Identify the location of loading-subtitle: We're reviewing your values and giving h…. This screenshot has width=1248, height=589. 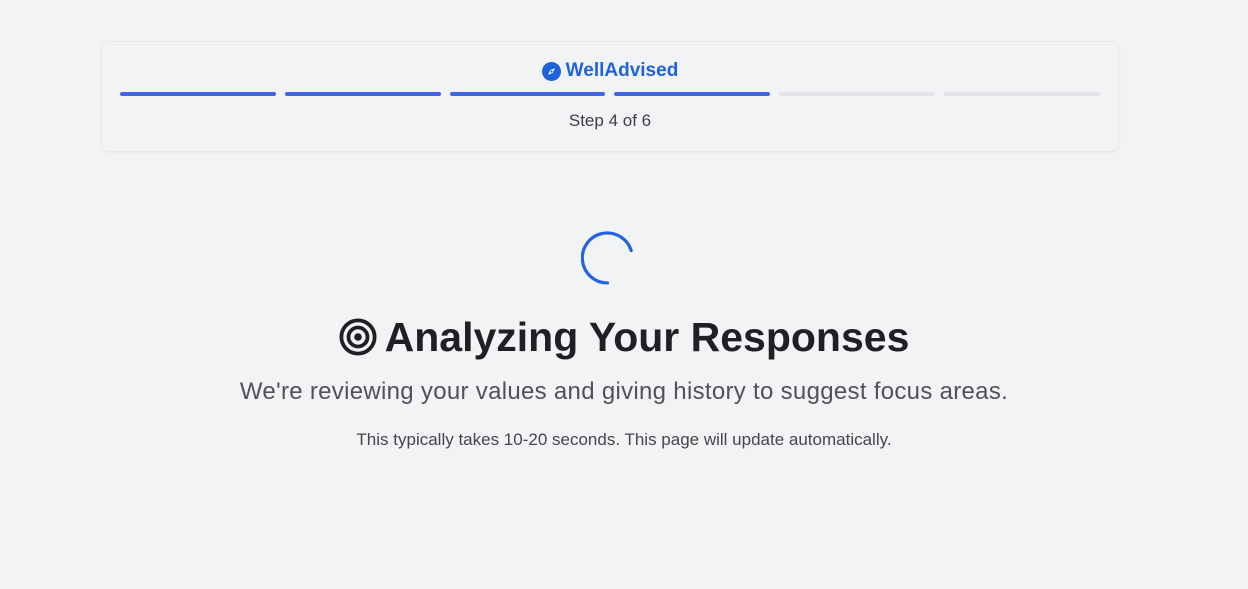
(624, 391).